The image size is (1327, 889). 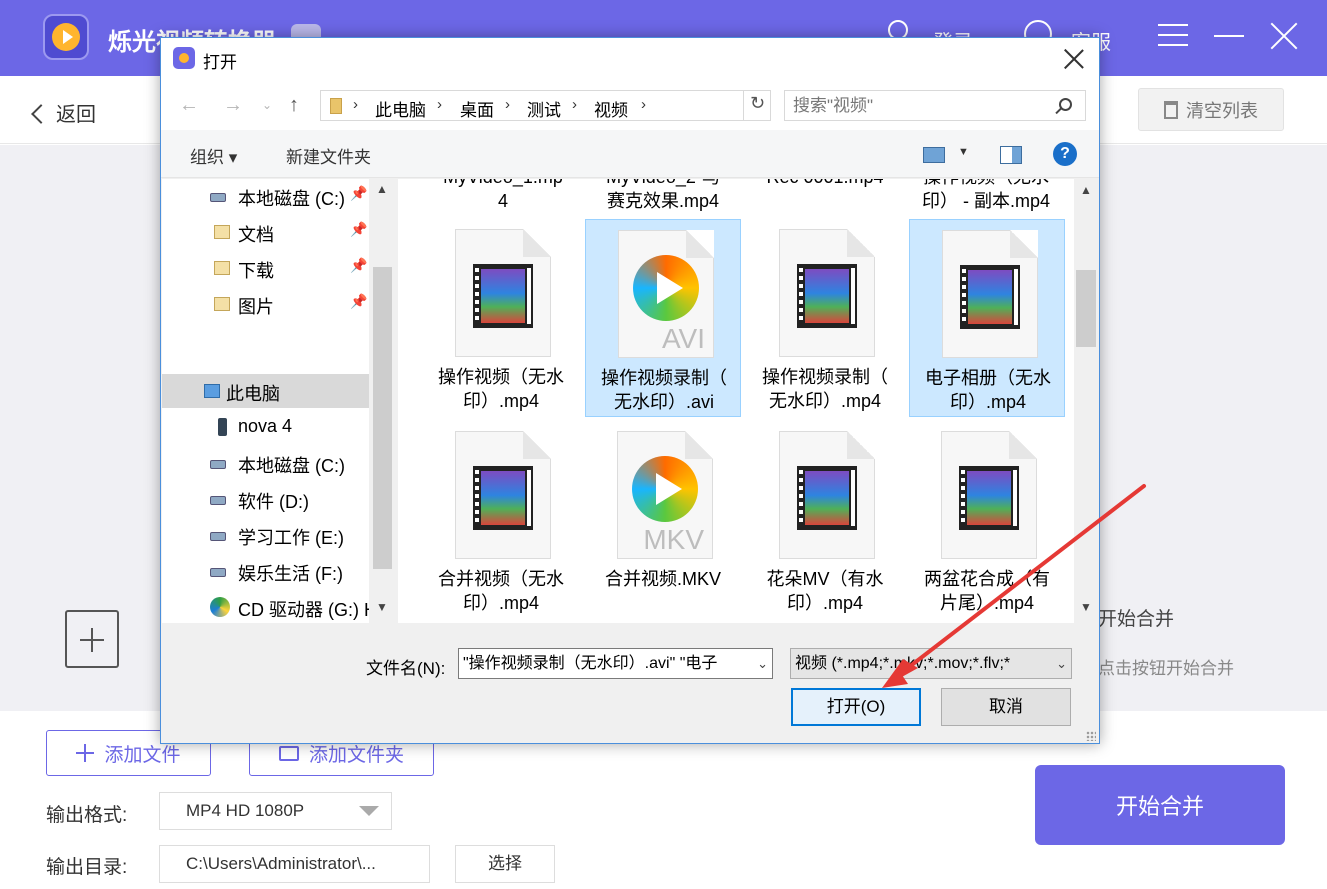 What do you see at coordinates (76, 115) in the screenshot?
I see `back-label: 返回` at bounding box center [76, 115].